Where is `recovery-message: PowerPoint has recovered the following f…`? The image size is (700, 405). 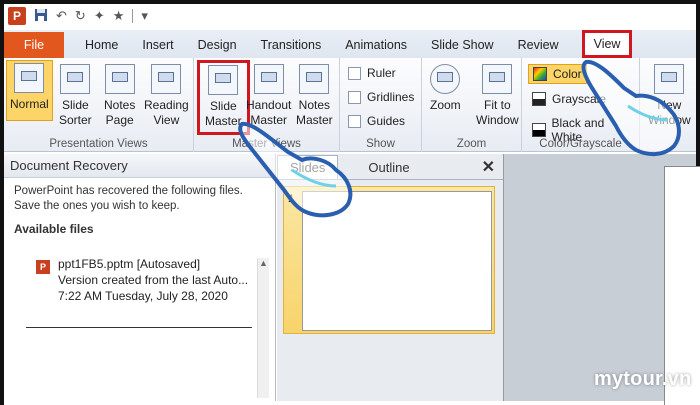 recovery-message: PowerPoint has recovered the following f… is located at coordinates (128, 198).